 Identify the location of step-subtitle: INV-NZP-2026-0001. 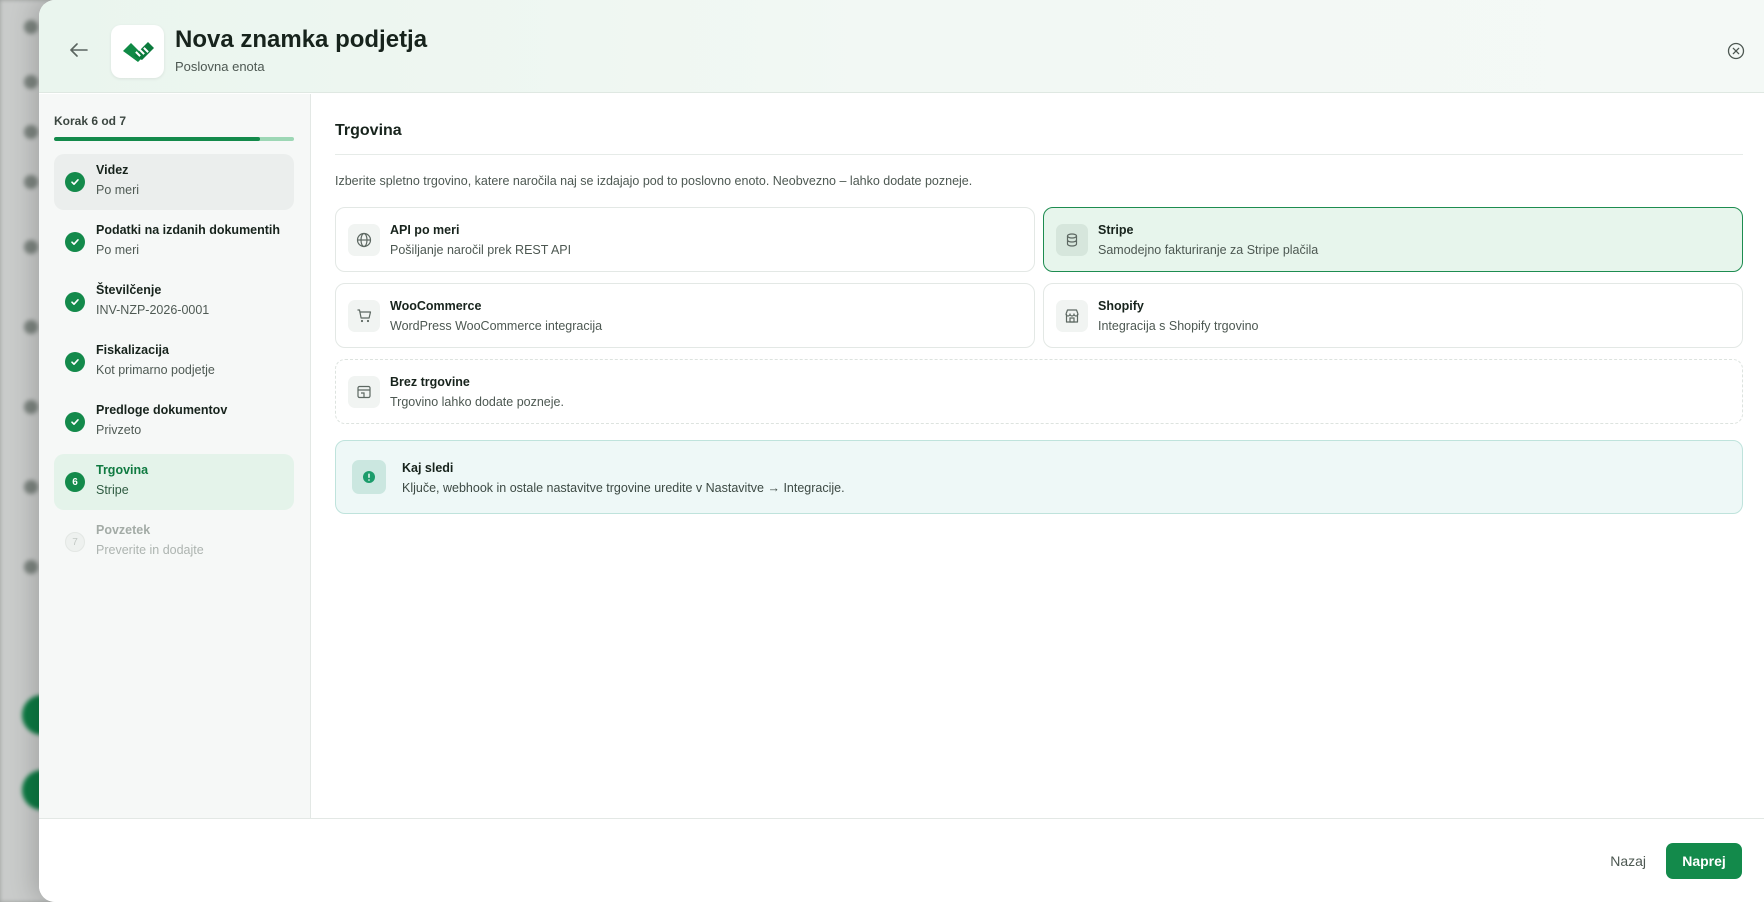
(153, 310).